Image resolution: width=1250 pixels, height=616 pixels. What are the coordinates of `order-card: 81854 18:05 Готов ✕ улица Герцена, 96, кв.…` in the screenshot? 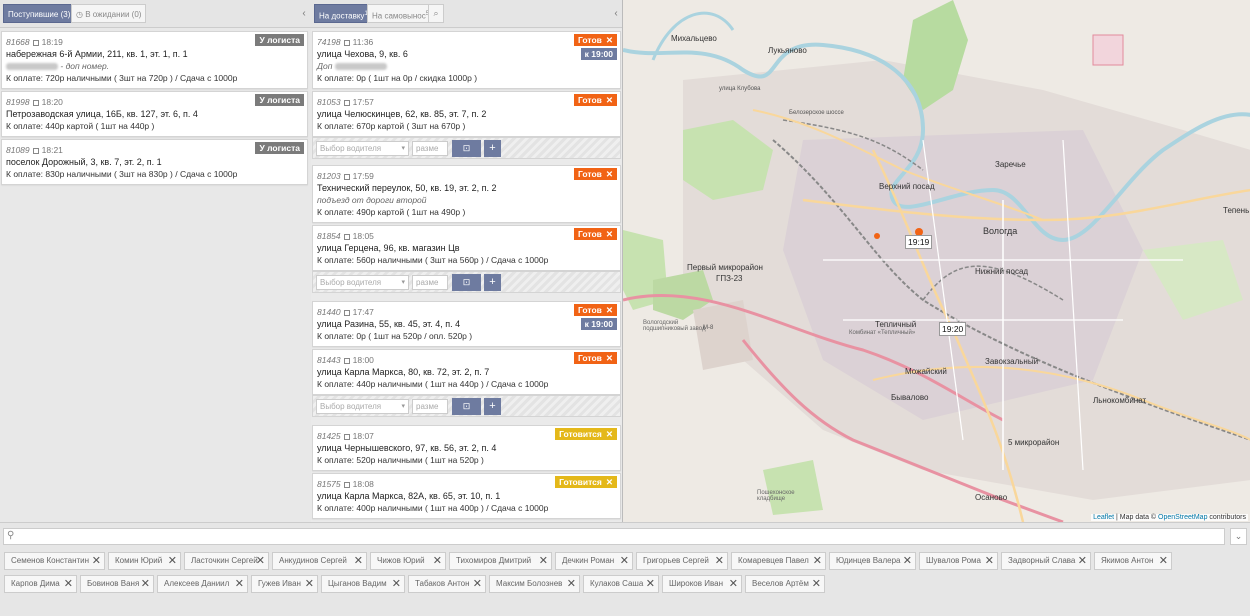 It's located at (466, 248).